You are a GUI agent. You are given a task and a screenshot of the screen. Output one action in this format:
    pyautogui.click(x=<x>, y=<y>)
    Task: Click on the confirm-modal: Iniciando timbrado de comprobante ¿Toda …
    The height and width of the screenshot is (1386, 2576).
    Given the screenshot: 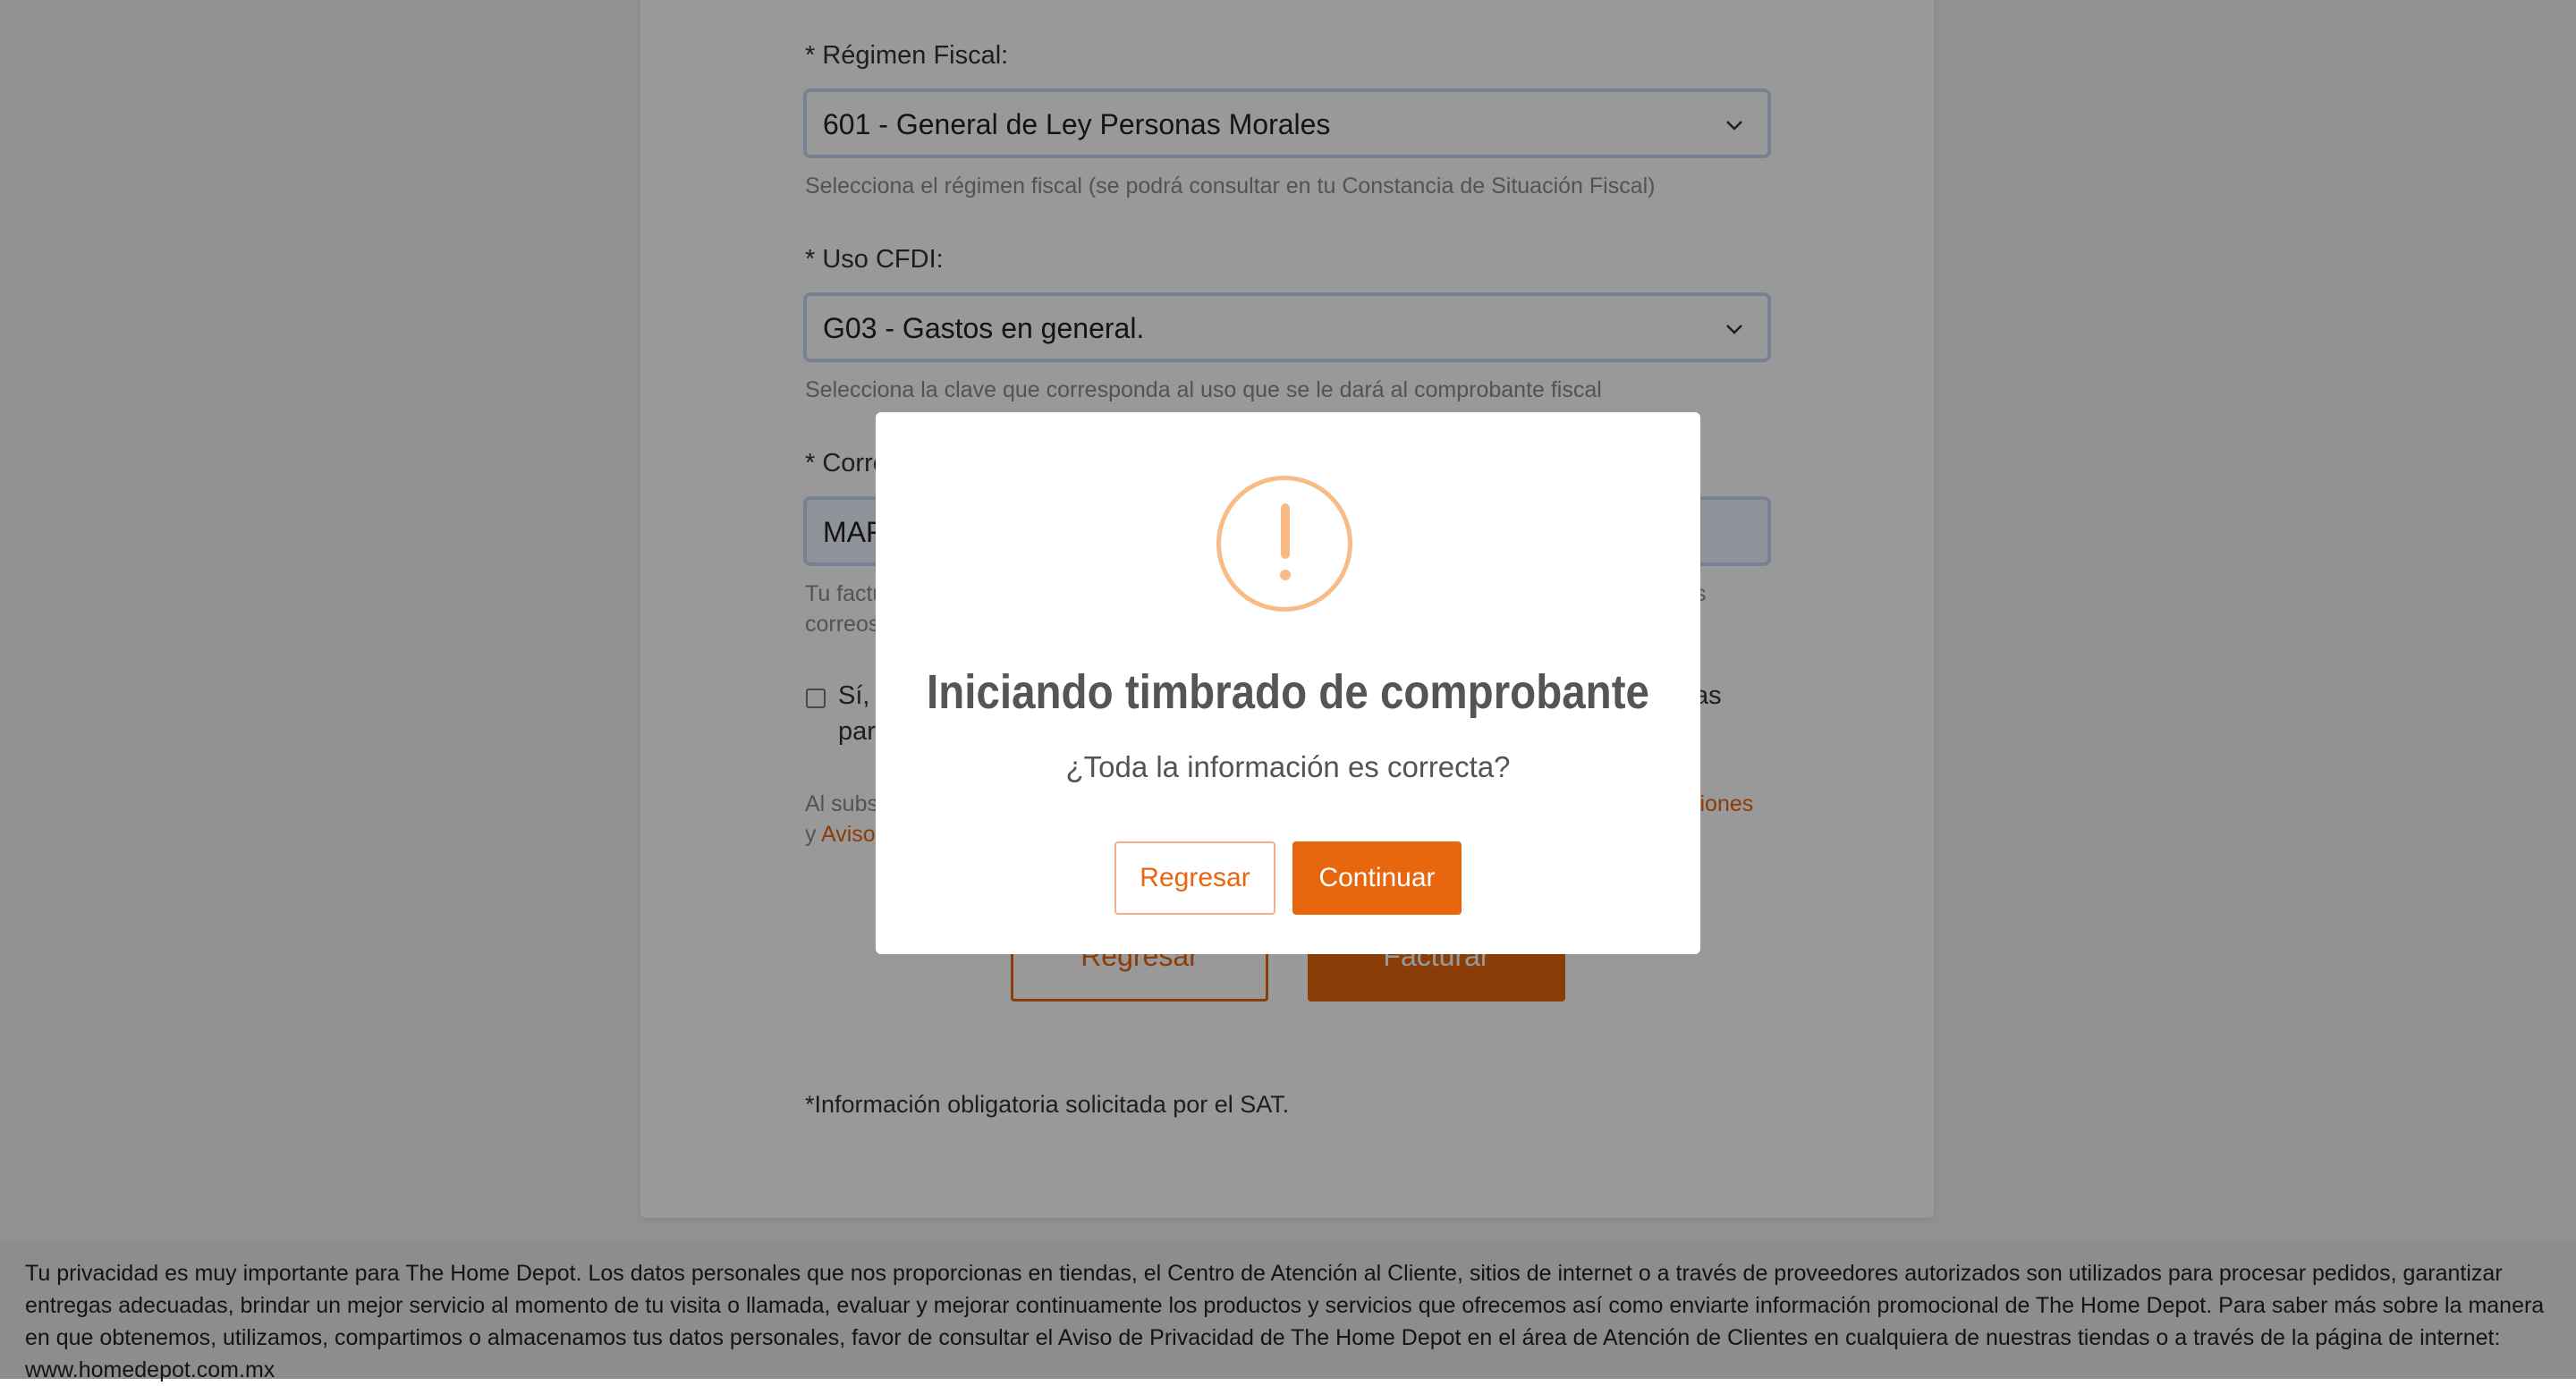 What is the action you would take?
    pyautogui.click(x=1288, y=683)
    